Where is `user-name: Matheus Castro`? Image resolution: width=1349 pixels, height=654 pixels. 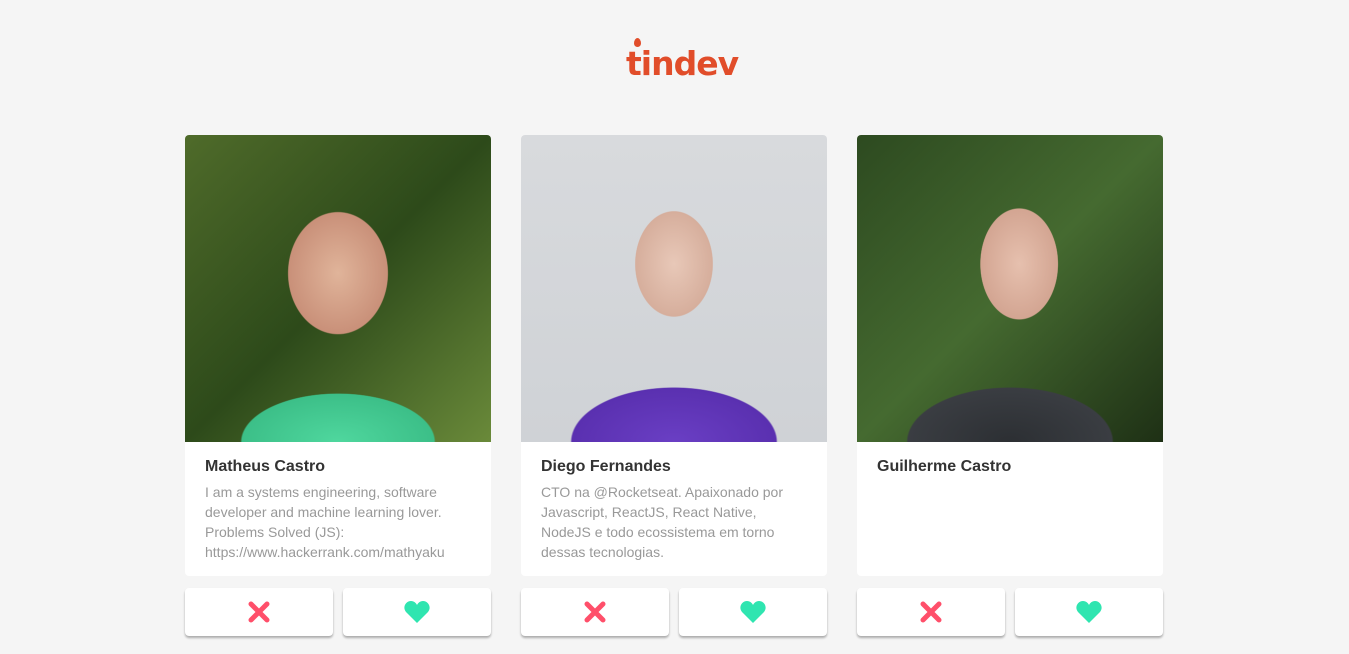 user-name: Matheus Castro is located at coordinates (265, 466).